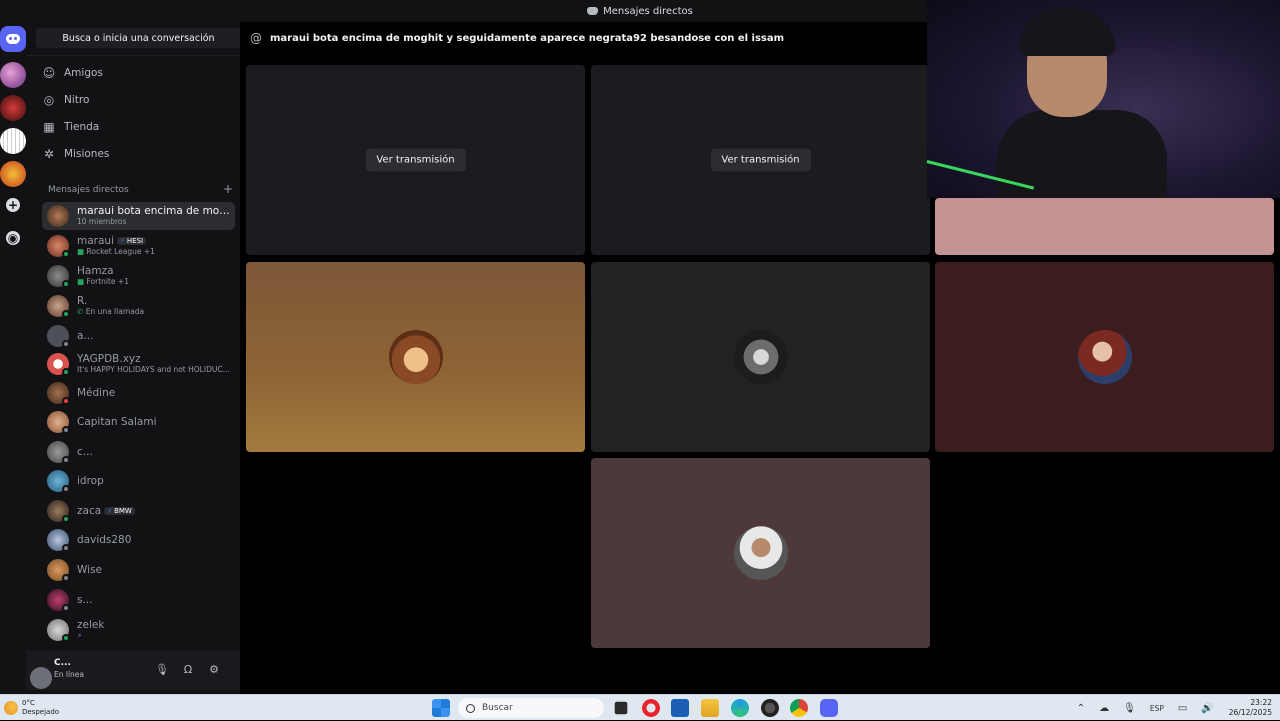 Image resolution: width=1280 pixels, height=721 pixels. What do you see at coordinates (49, 127) in the screenshot?
I see `store-icon: ▦` at bounding box center [49, 127].